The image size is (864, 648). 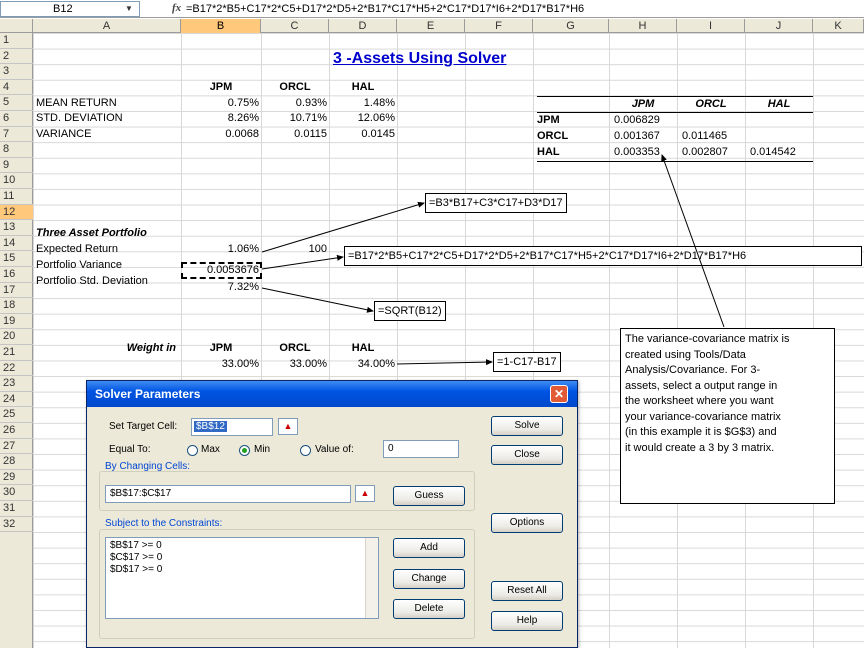 What do you see at coordinates (232, 427) in the screenshot?
I see `target-cell-input: $B$12` at bounding box center [232, 427].